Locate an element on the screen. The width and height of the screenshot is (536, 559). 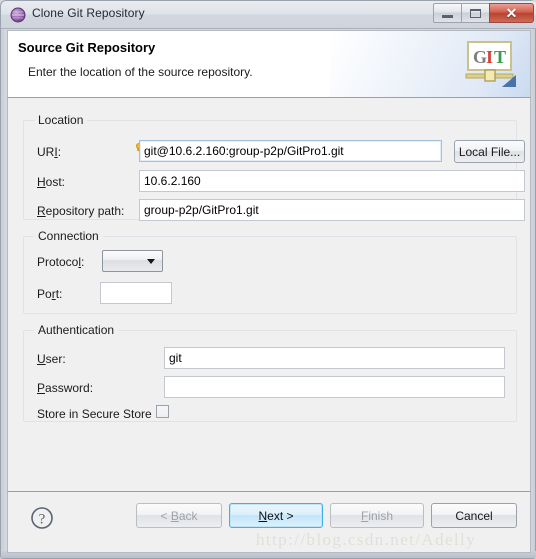
page-title: Source Git Repository is located at coordinates (87, 47).